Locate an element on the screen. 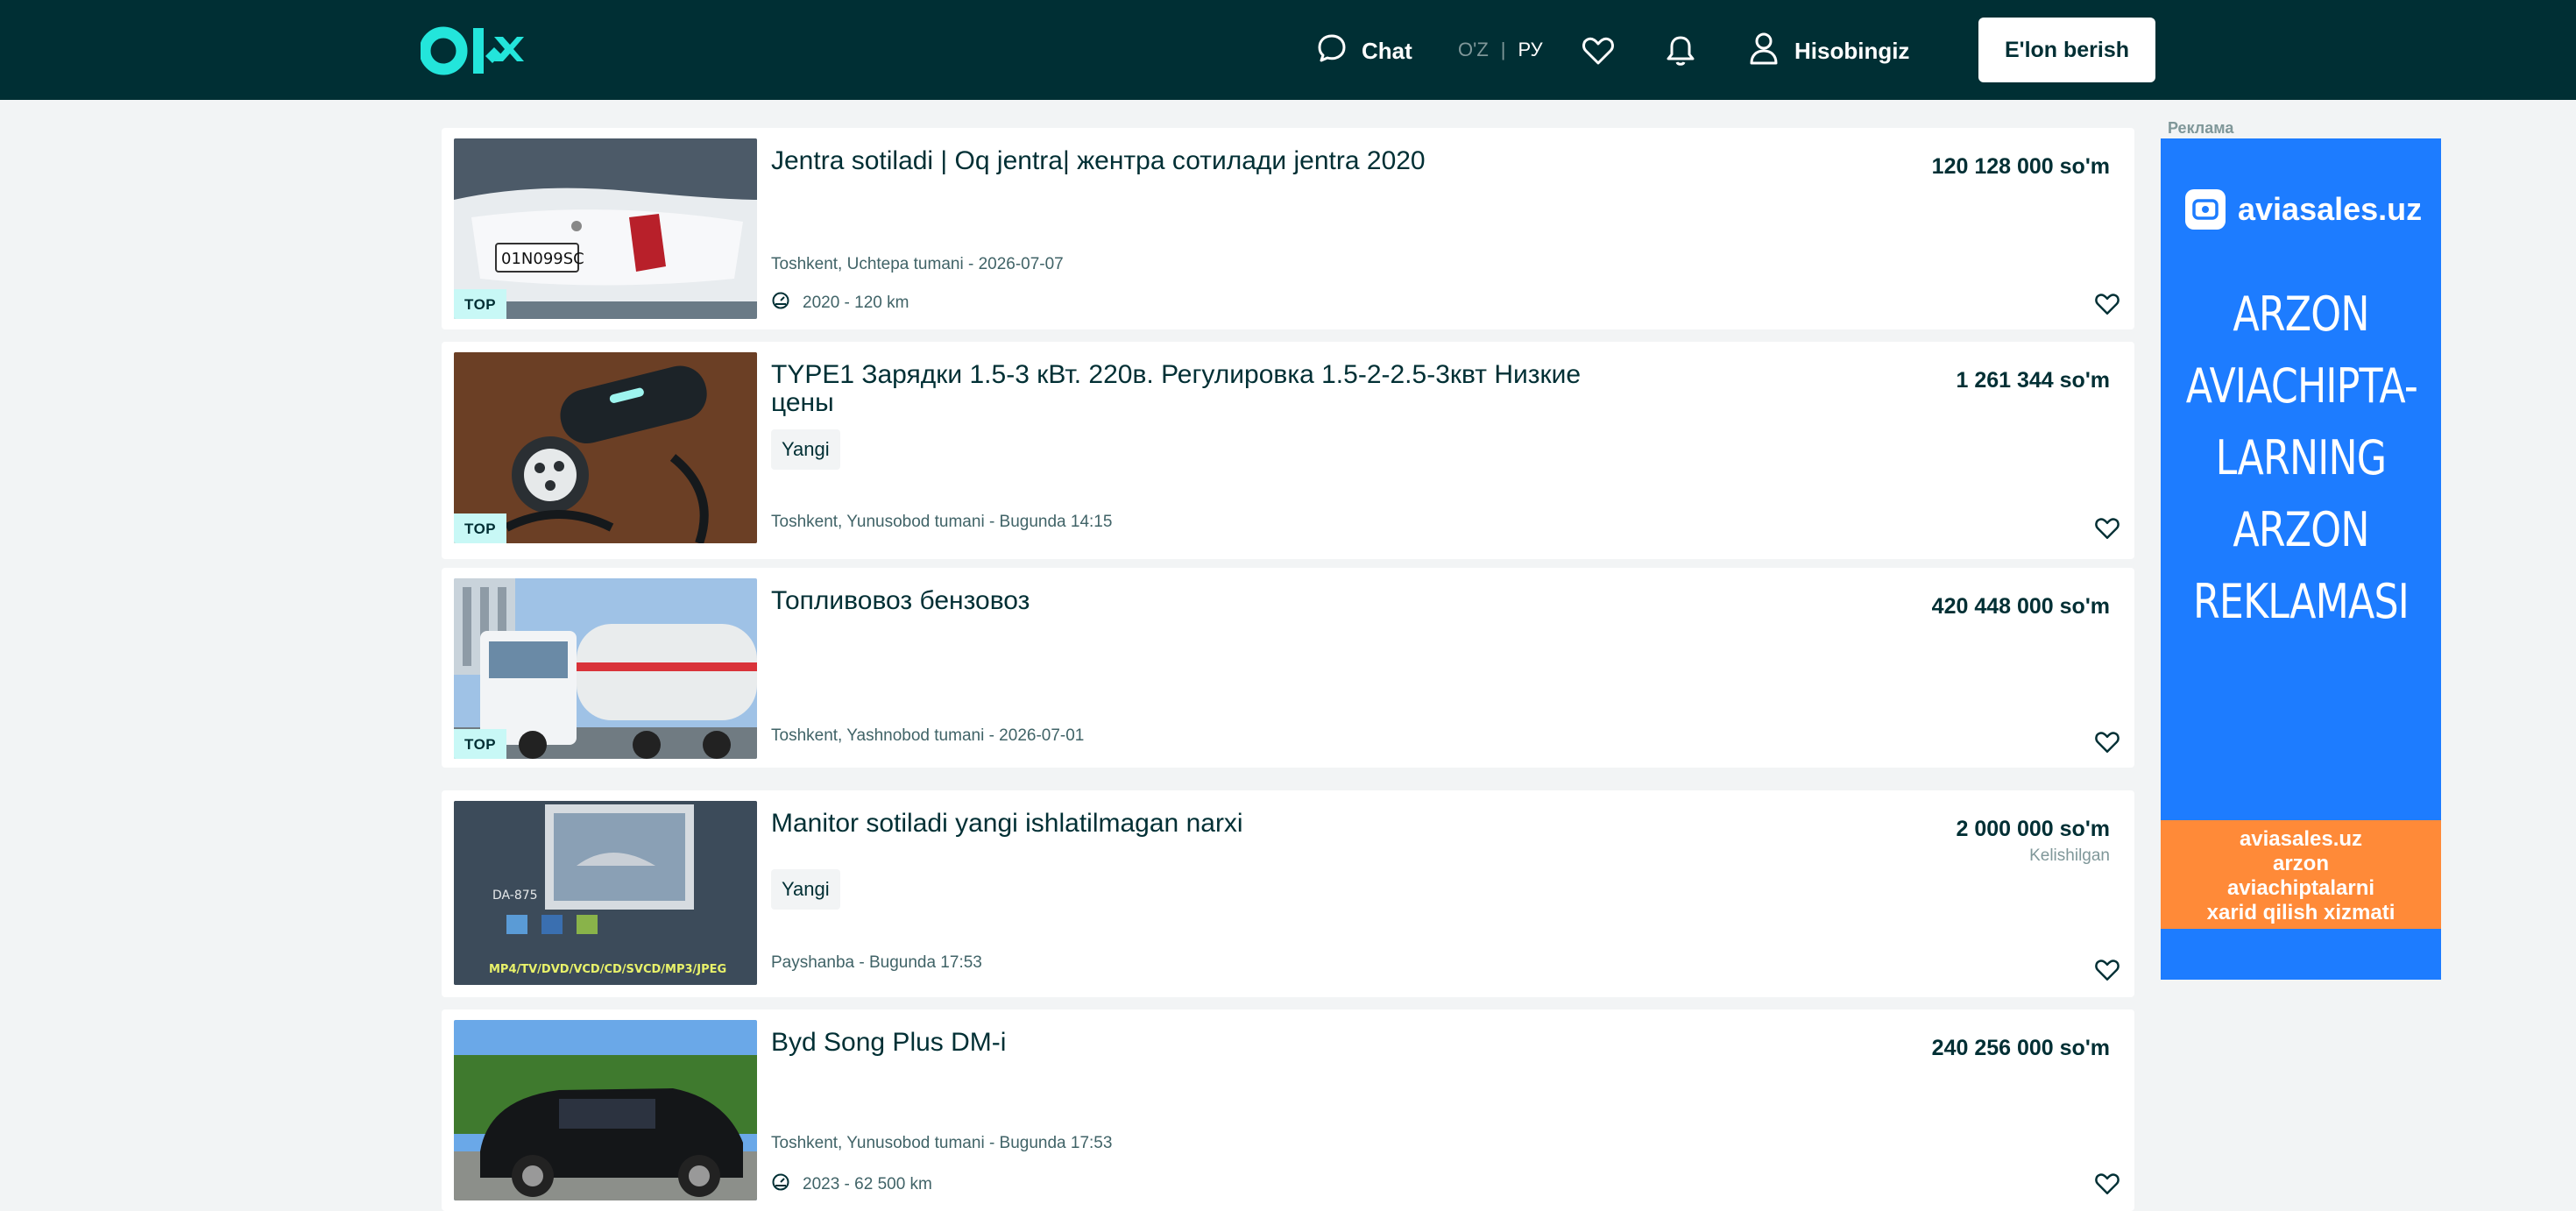 The width and height of the screenshot is (2576, 1211). svg-text: DA-875 is located at coordinates (515, 896).